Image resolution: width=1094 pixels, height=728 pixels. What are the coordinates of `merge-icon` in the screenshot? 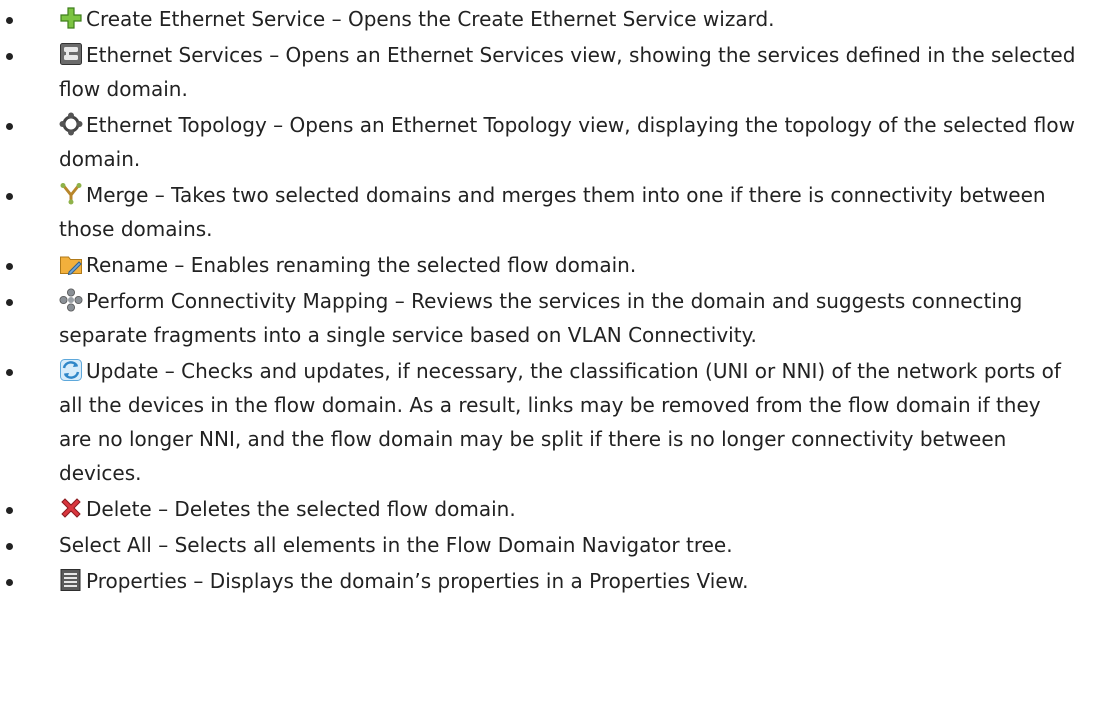 It's located at (71, 194).